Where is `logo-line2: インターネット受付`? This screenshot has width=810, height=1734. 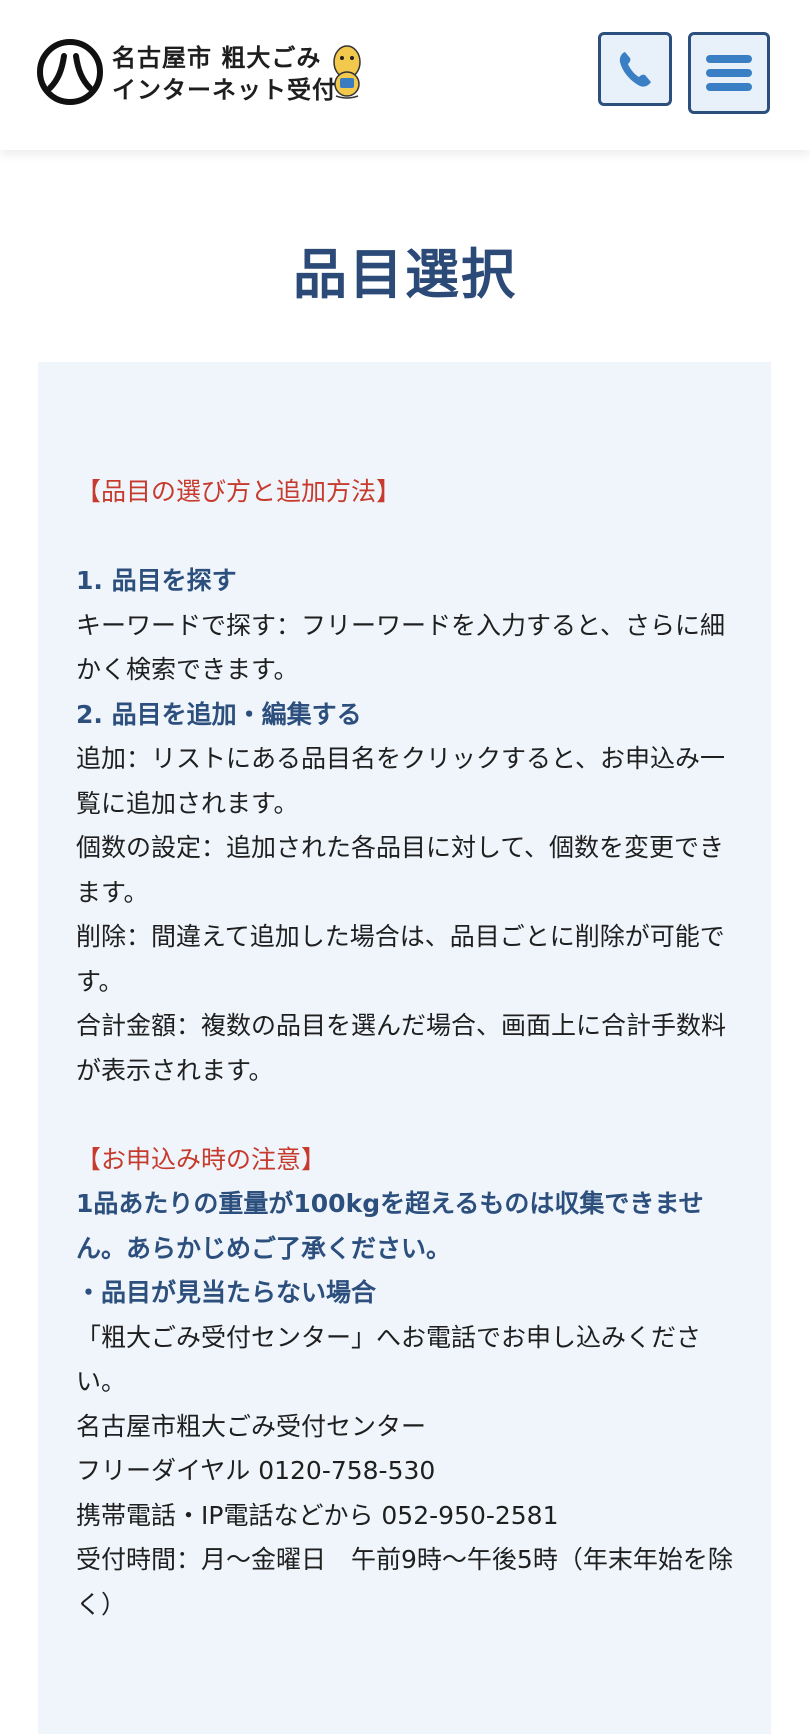 logo-line2: インターネット受付 is located at coordinates (224, 90).